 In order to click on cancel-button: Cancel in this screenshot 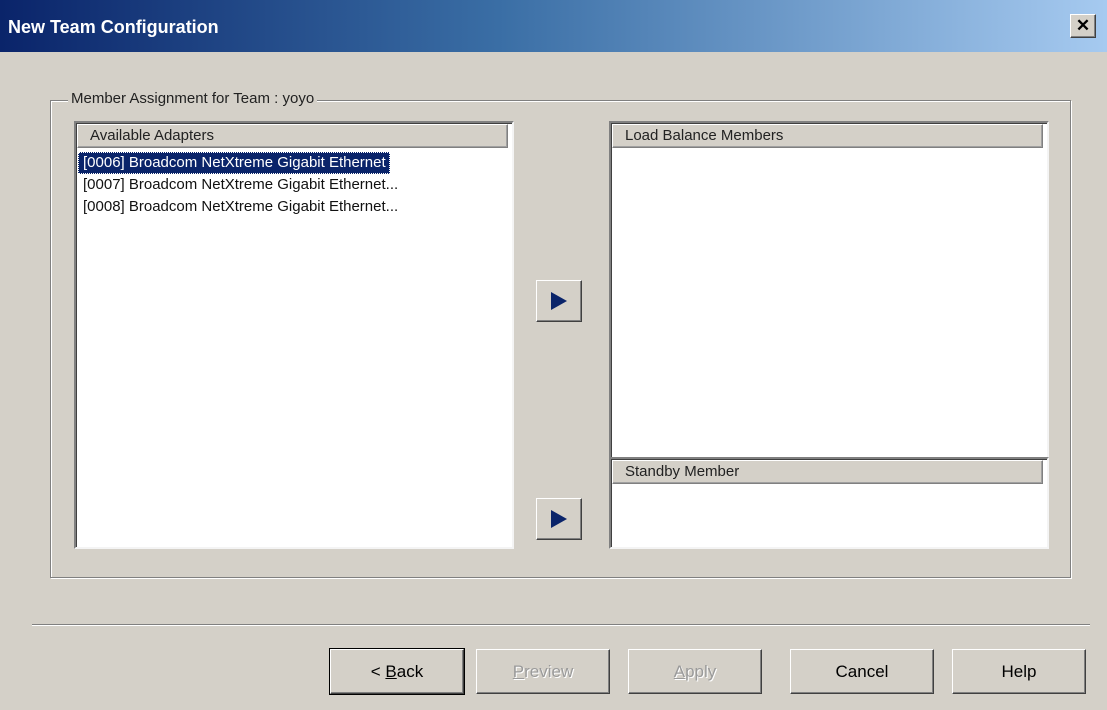, I will do `click(862, 671)`.